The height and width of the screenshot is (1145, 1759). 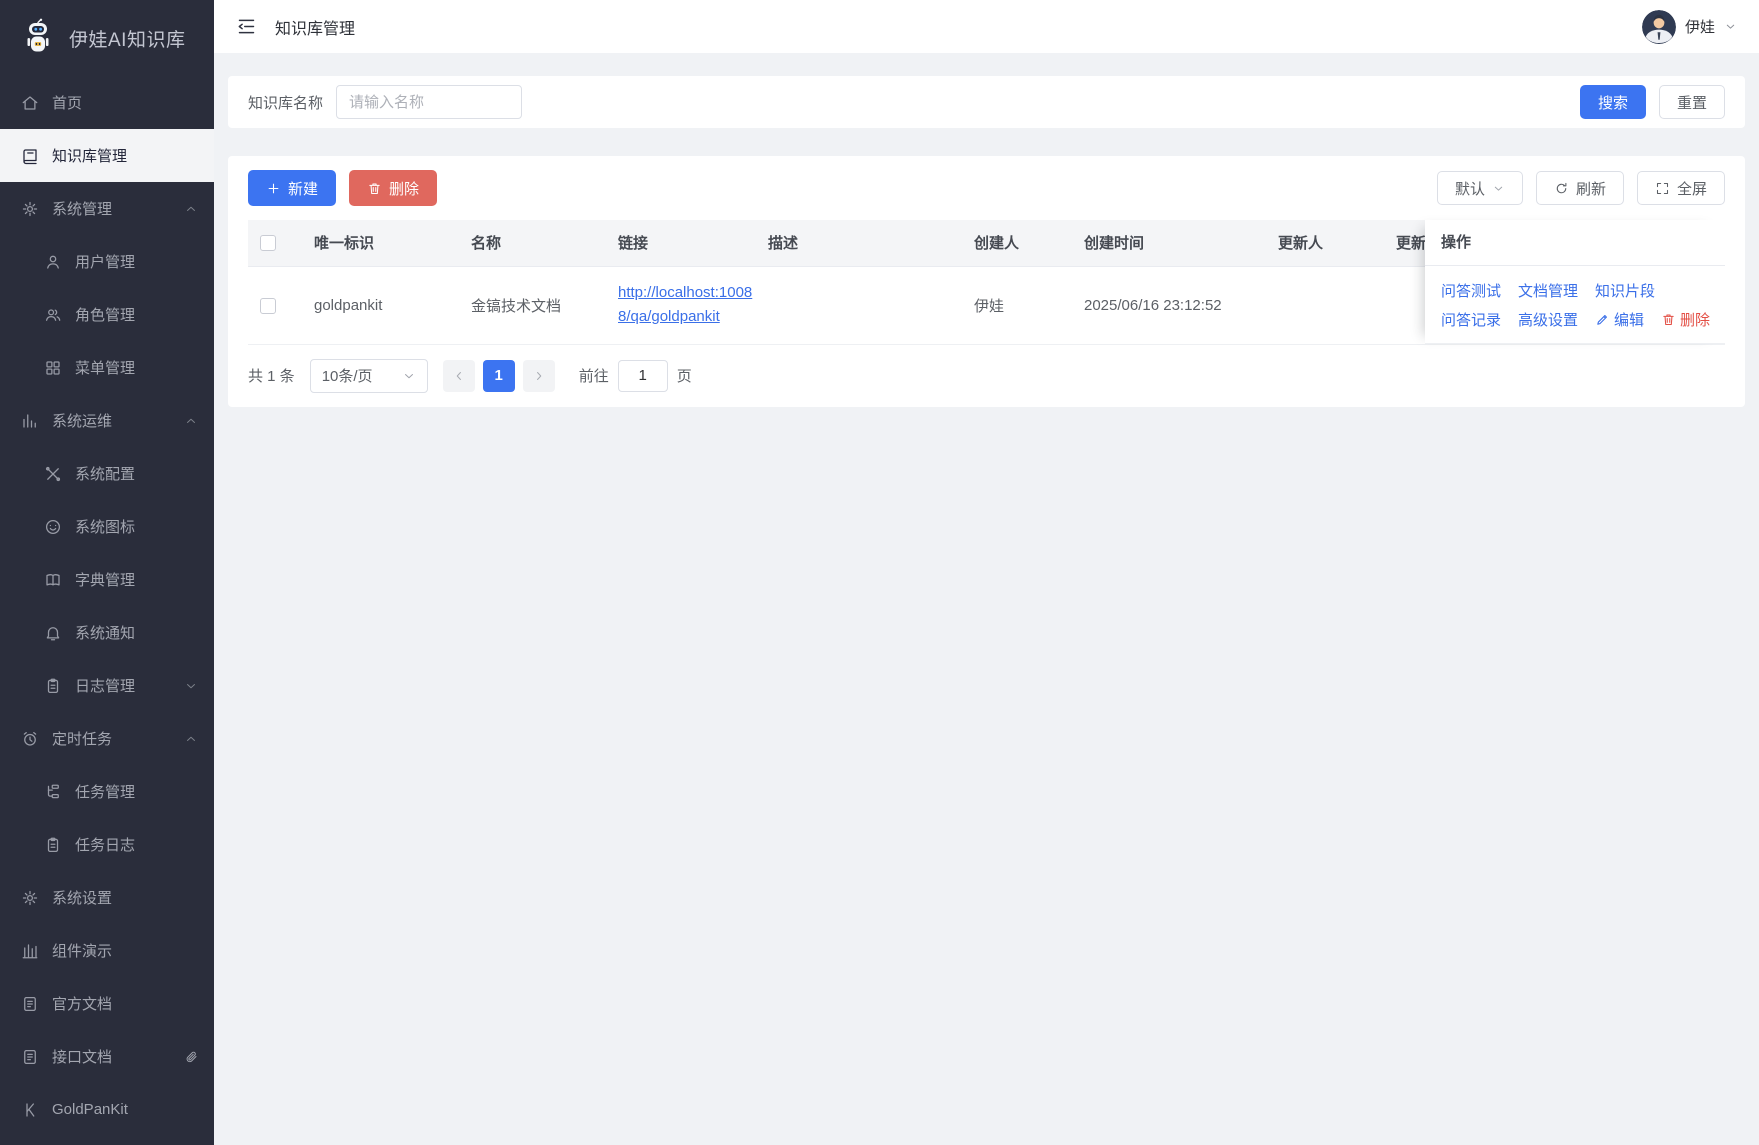 I want to click on chevron-left-icon, so click(x=459, y=376).